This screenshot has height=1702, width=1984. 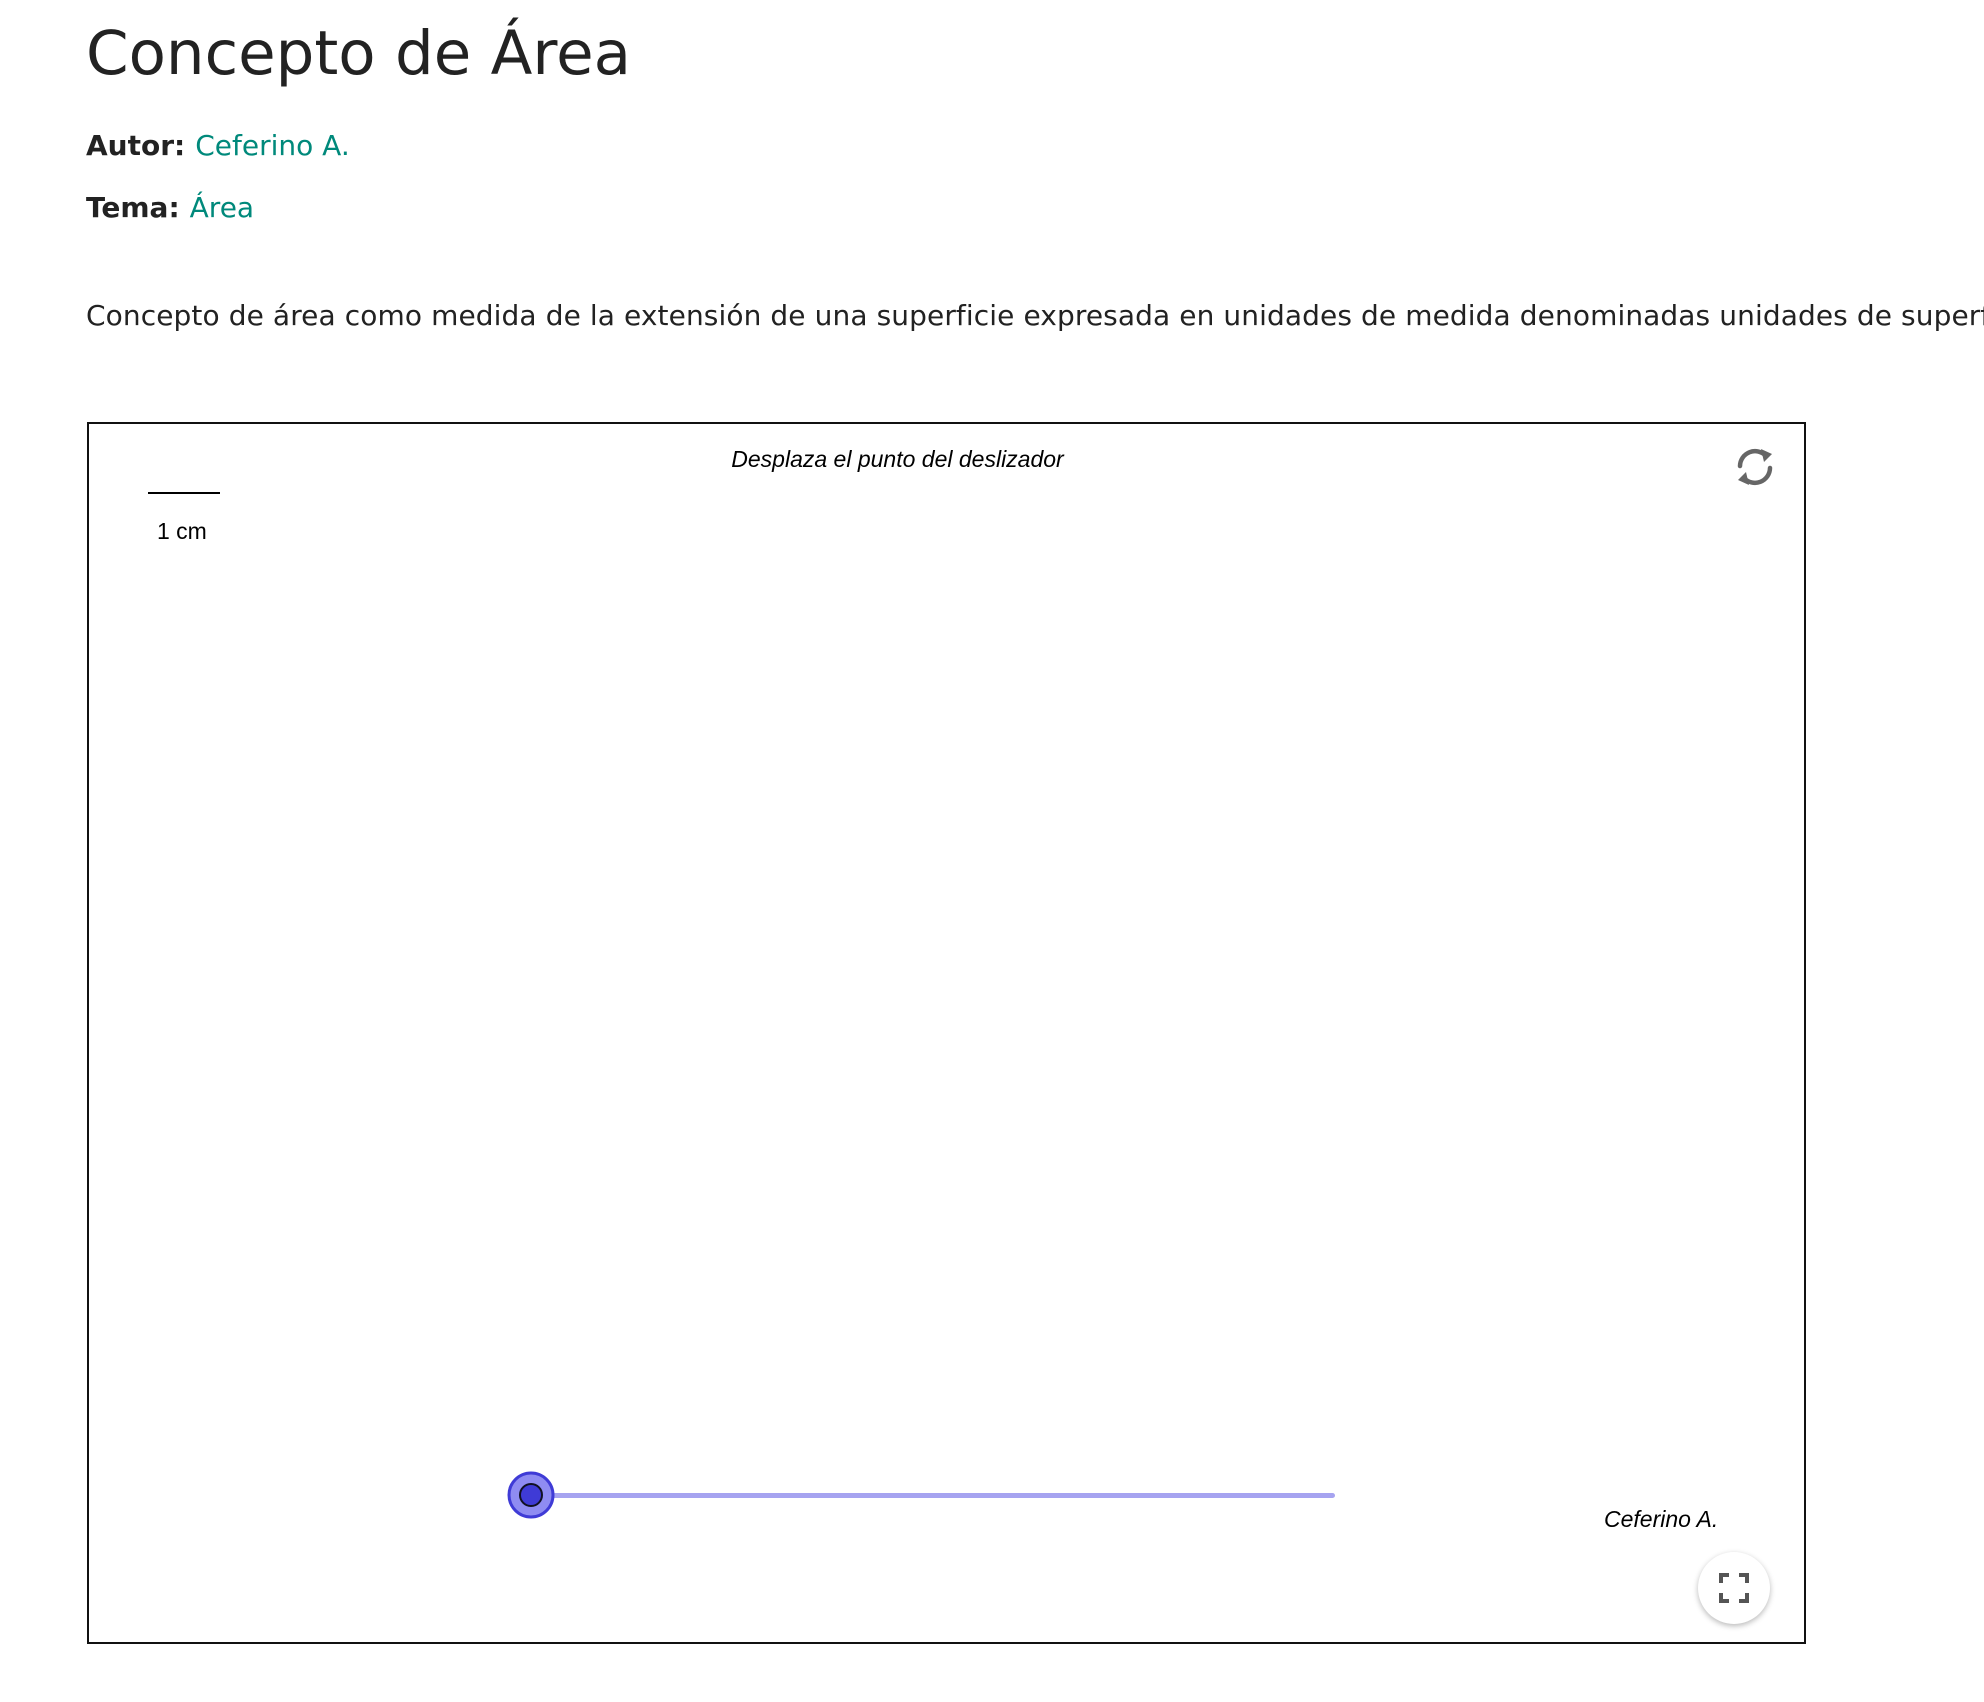 I want to click on slider-handle, so click(x=531, y=1495).